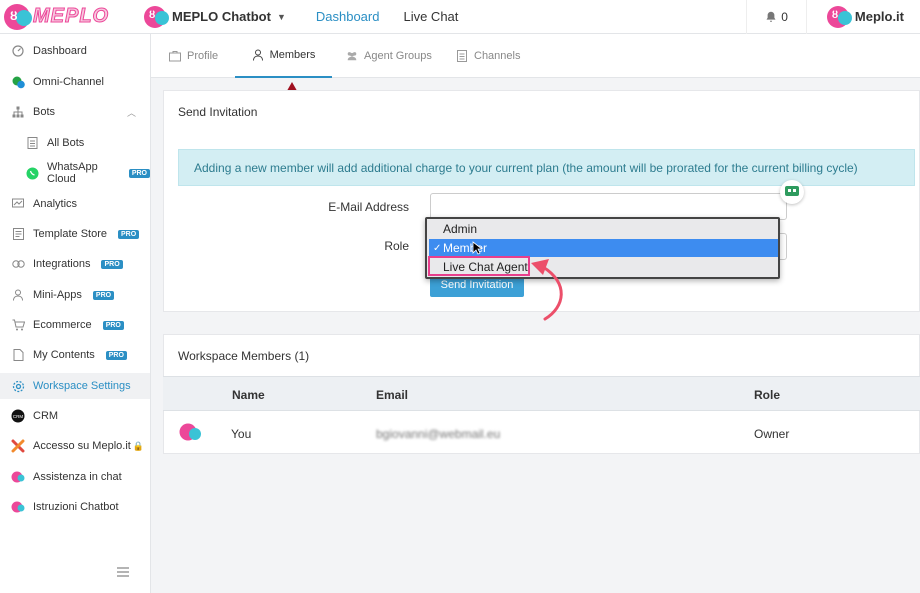  What do you see at coordinates (292, 55) in the screenshot?
I see `tab-label: Members` at bounding box center [292, 55].